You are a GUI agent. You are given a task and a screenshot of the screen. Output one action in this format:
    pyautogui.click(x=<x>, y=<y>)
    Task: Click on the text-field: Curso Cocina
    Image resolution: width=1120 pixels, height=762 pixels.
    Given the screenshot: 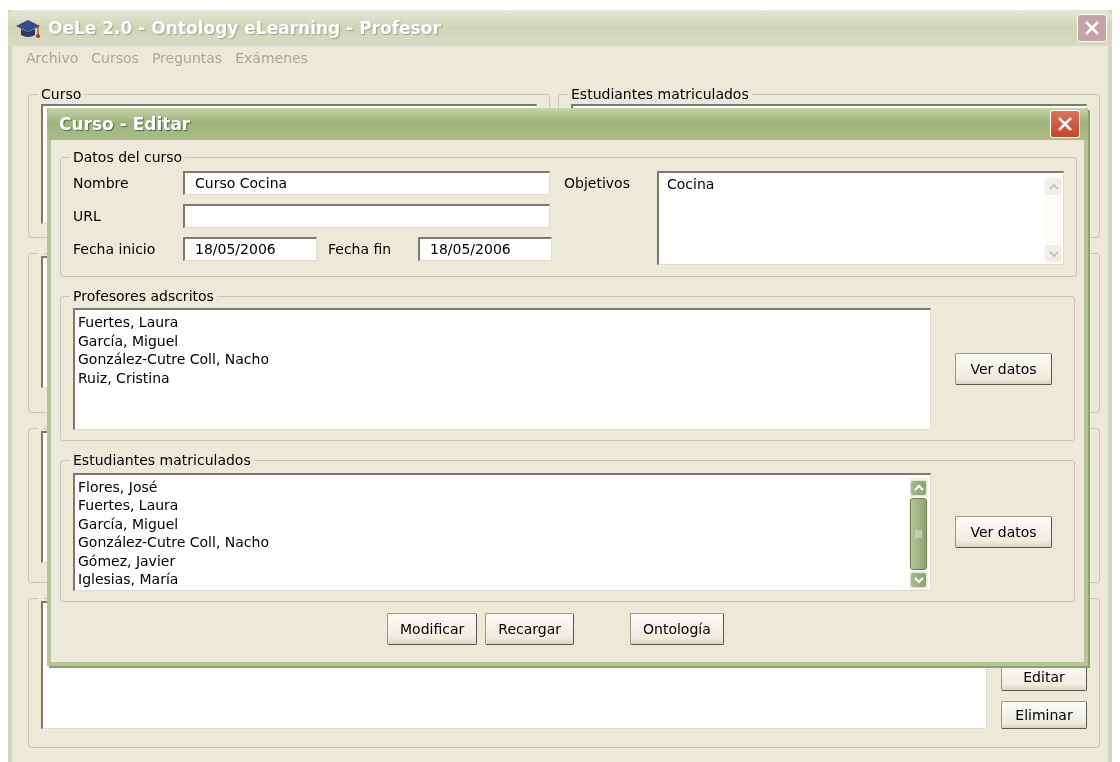 What is the action you would take?
    pyautogui.click(x=366, y=183)
    